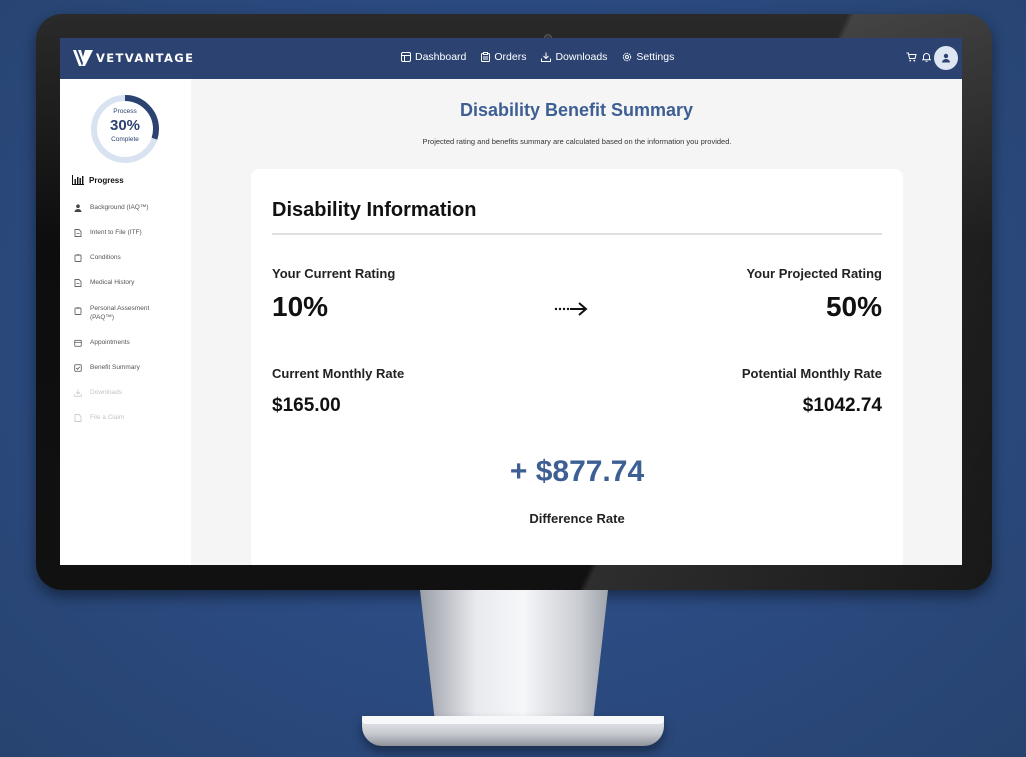 The width and height of the screenshot is (1026, 757). Describe the element at coordinates (129, 393) in the screenshot. I see `sidebar-item-downloads: Downloads` at that location.